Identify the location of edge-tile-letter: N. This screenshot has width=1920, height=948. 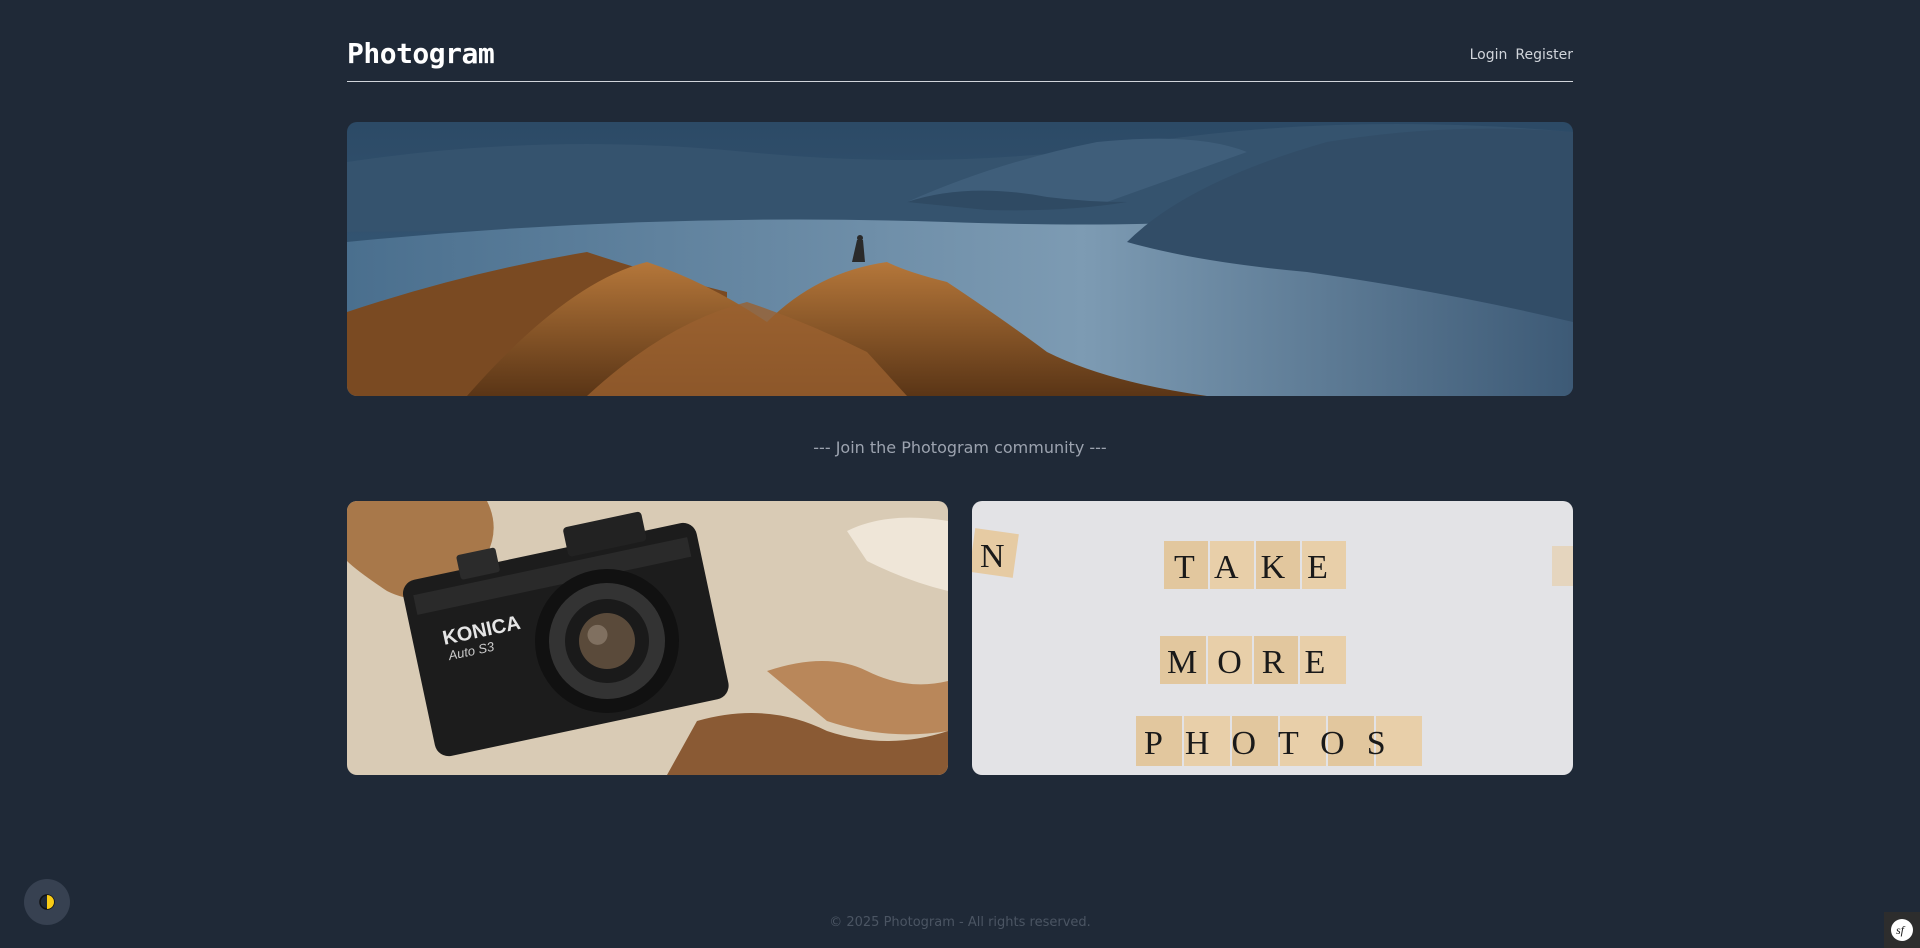
(992, 556).